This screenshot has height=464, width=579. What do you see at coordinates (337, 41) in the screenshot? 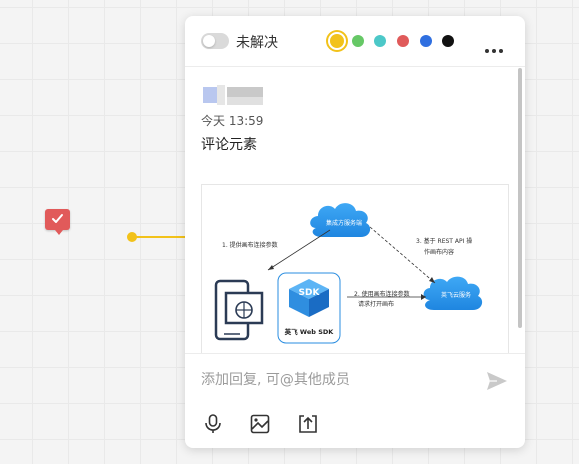
I see `color-swatch-yellow` at bounding box center [337, 41].